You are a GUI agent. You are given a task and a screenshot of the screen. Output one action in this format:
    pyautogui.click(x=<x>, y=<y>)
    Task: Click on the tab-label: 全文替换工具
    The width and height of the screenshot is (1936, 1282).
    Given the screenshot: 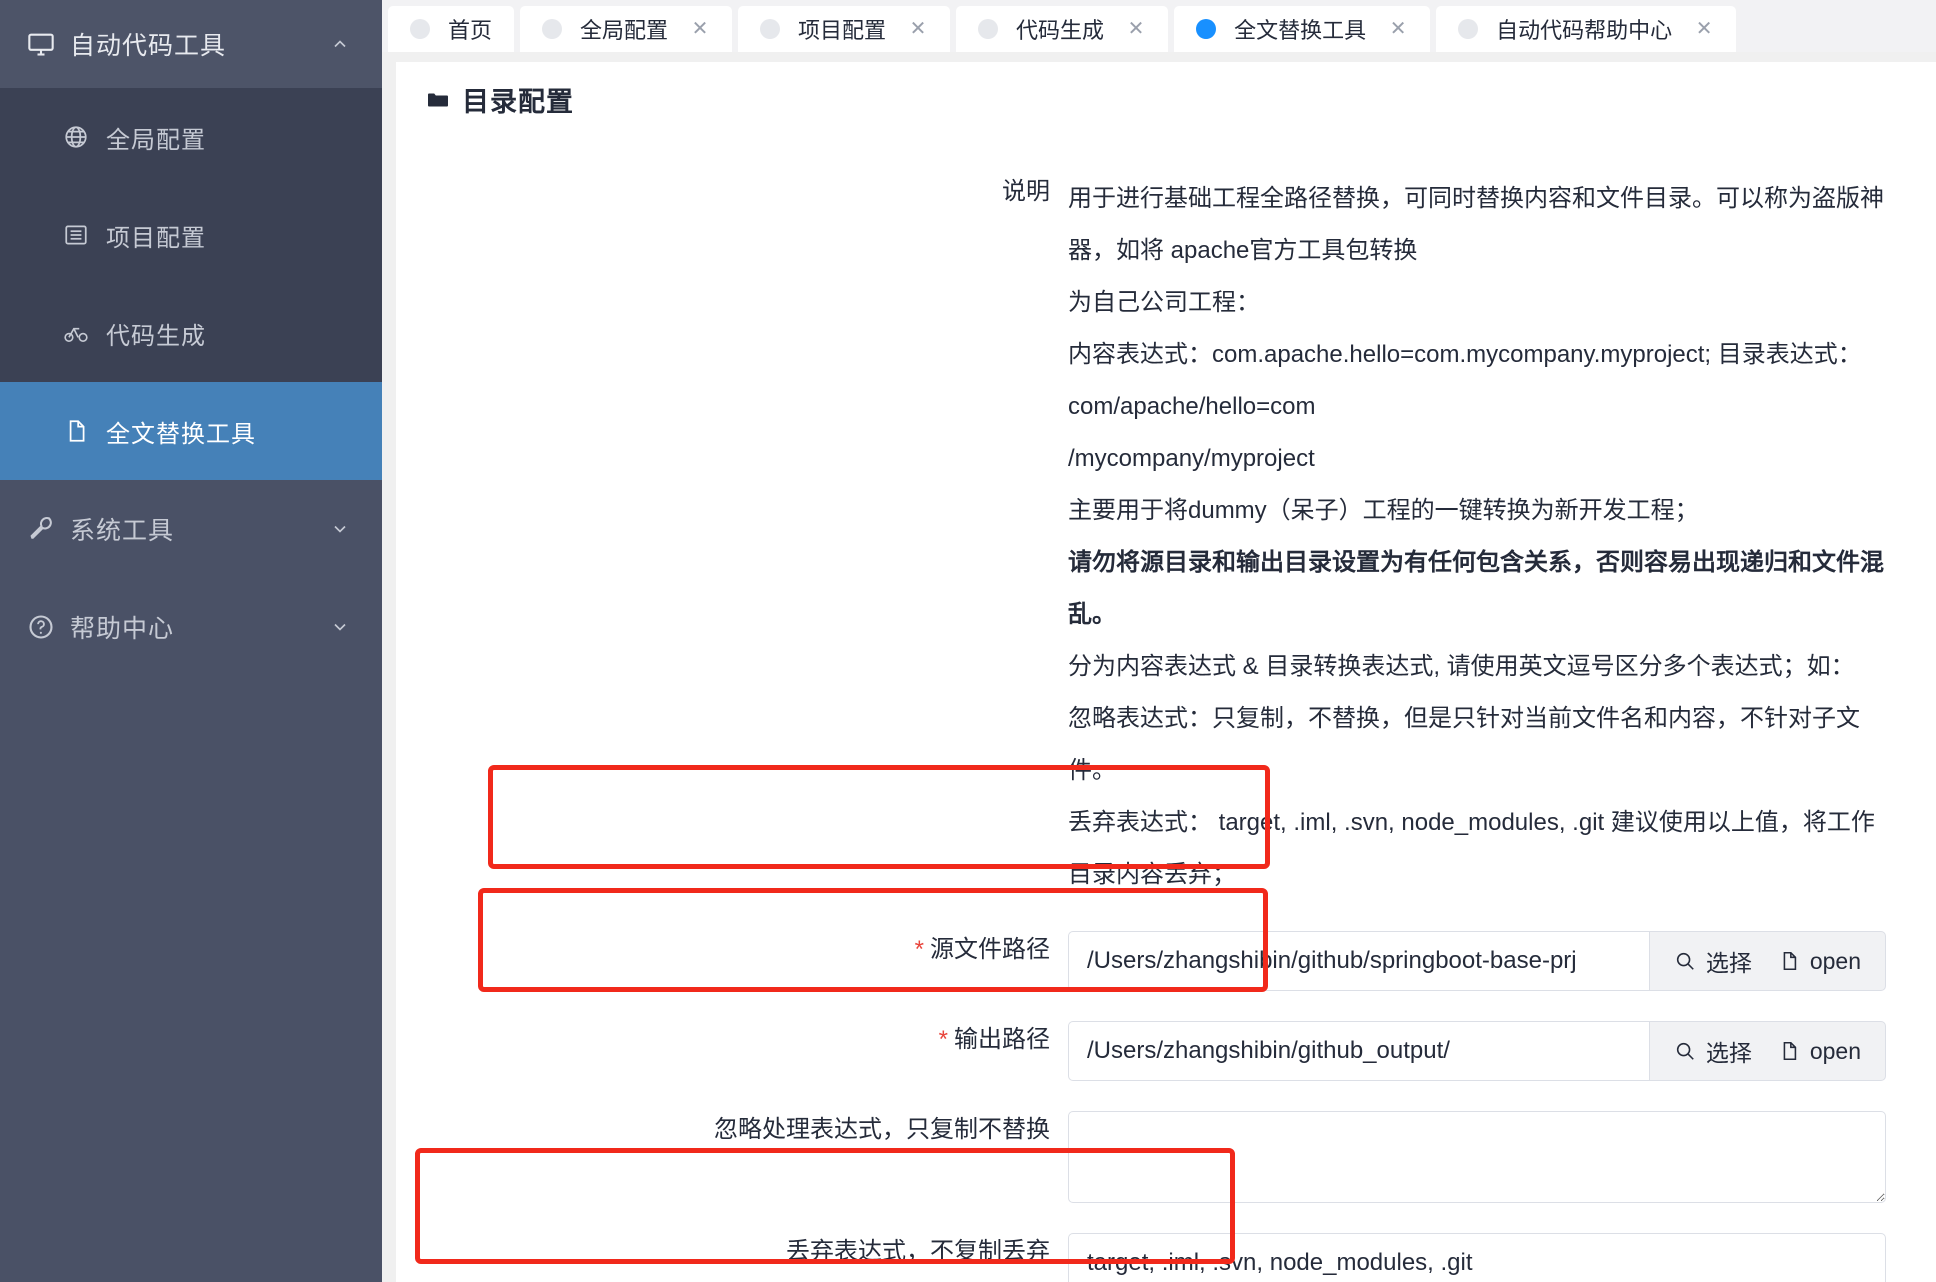 What is the action you would take?
    pyautogui.click(x=1300, y=30)
    